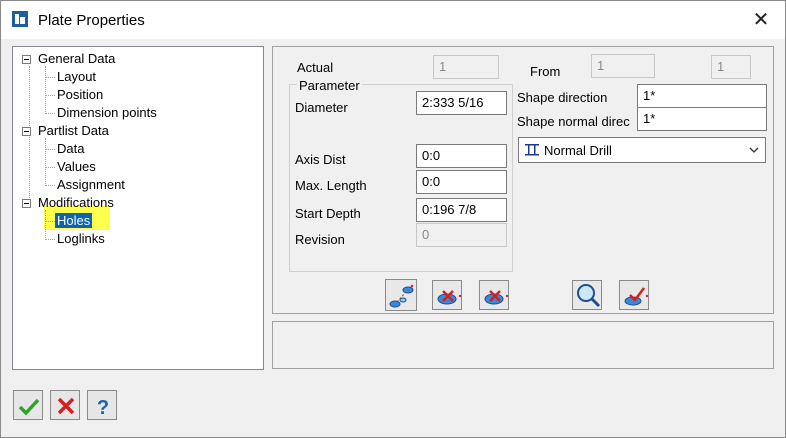  Describe the element at coordinates (461, 156) in the screenshot. I see `axis-dist-input: 0:0` at that location.